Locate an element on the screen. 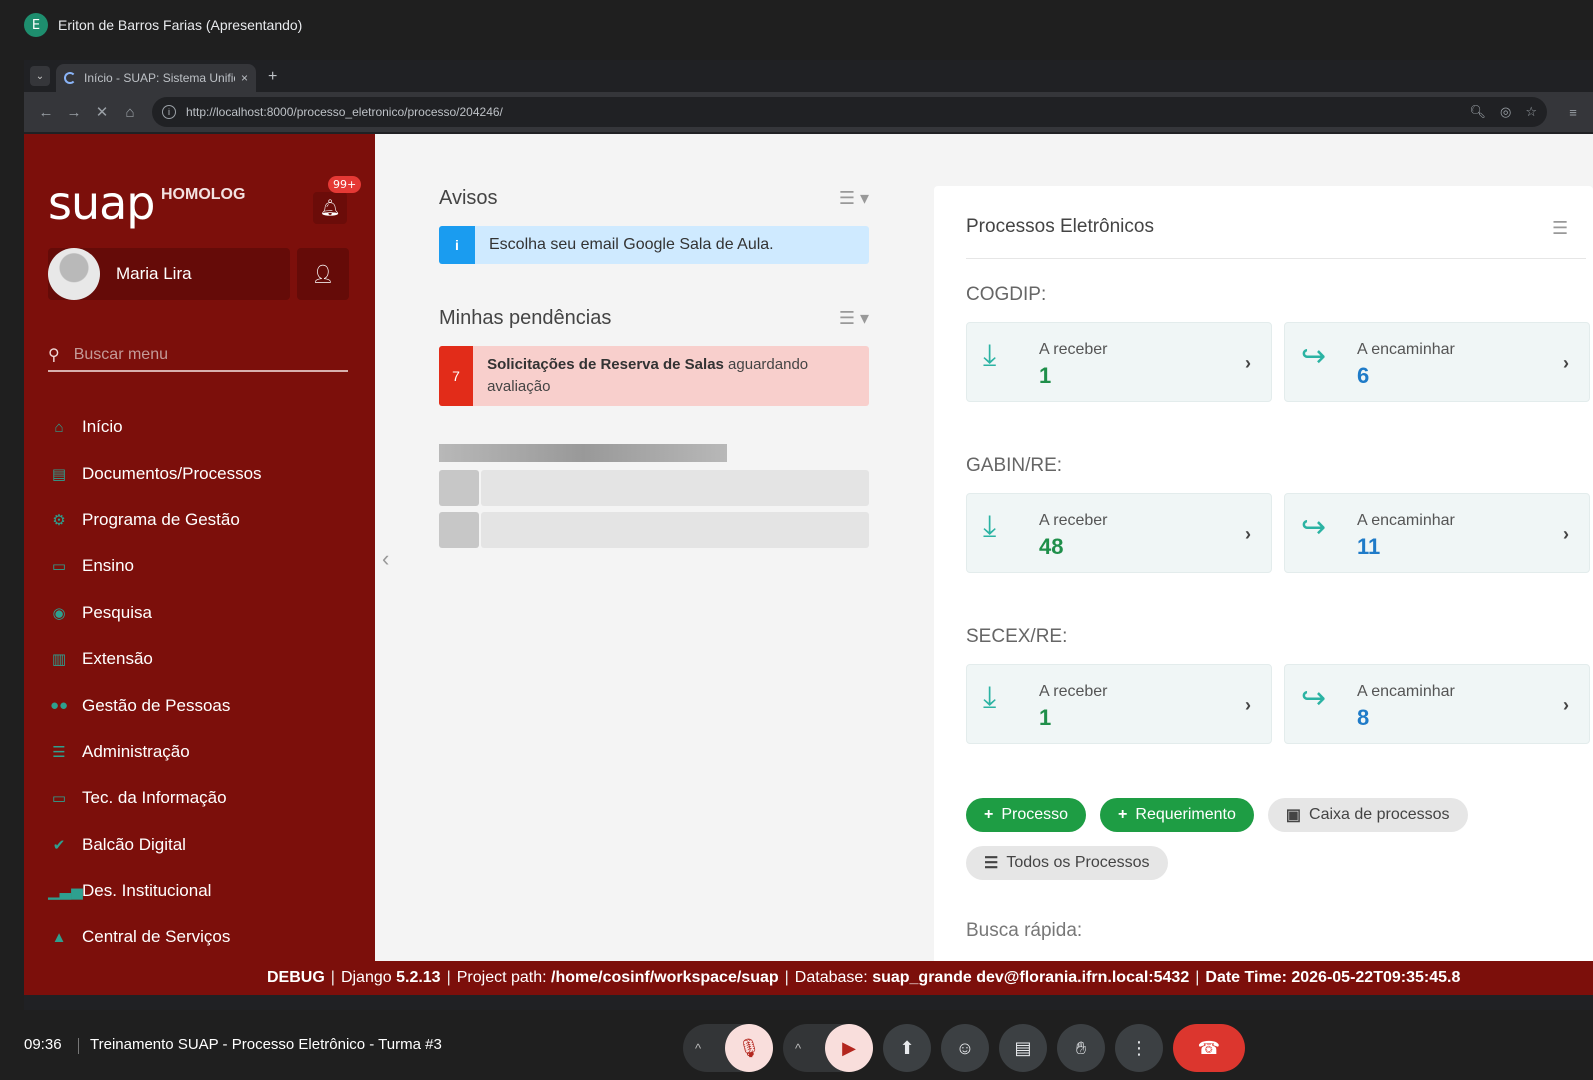 This screenshot has height=1080, width=1593. captions-icon: ▤ is located at coordinates (1023, 1047).